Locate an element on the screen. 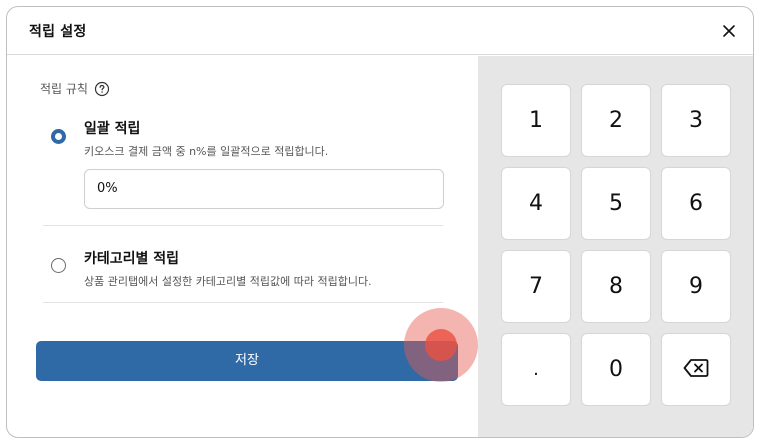 This screenshot has width=760, height=446. backspace-key is located at coordinates (696, 369).